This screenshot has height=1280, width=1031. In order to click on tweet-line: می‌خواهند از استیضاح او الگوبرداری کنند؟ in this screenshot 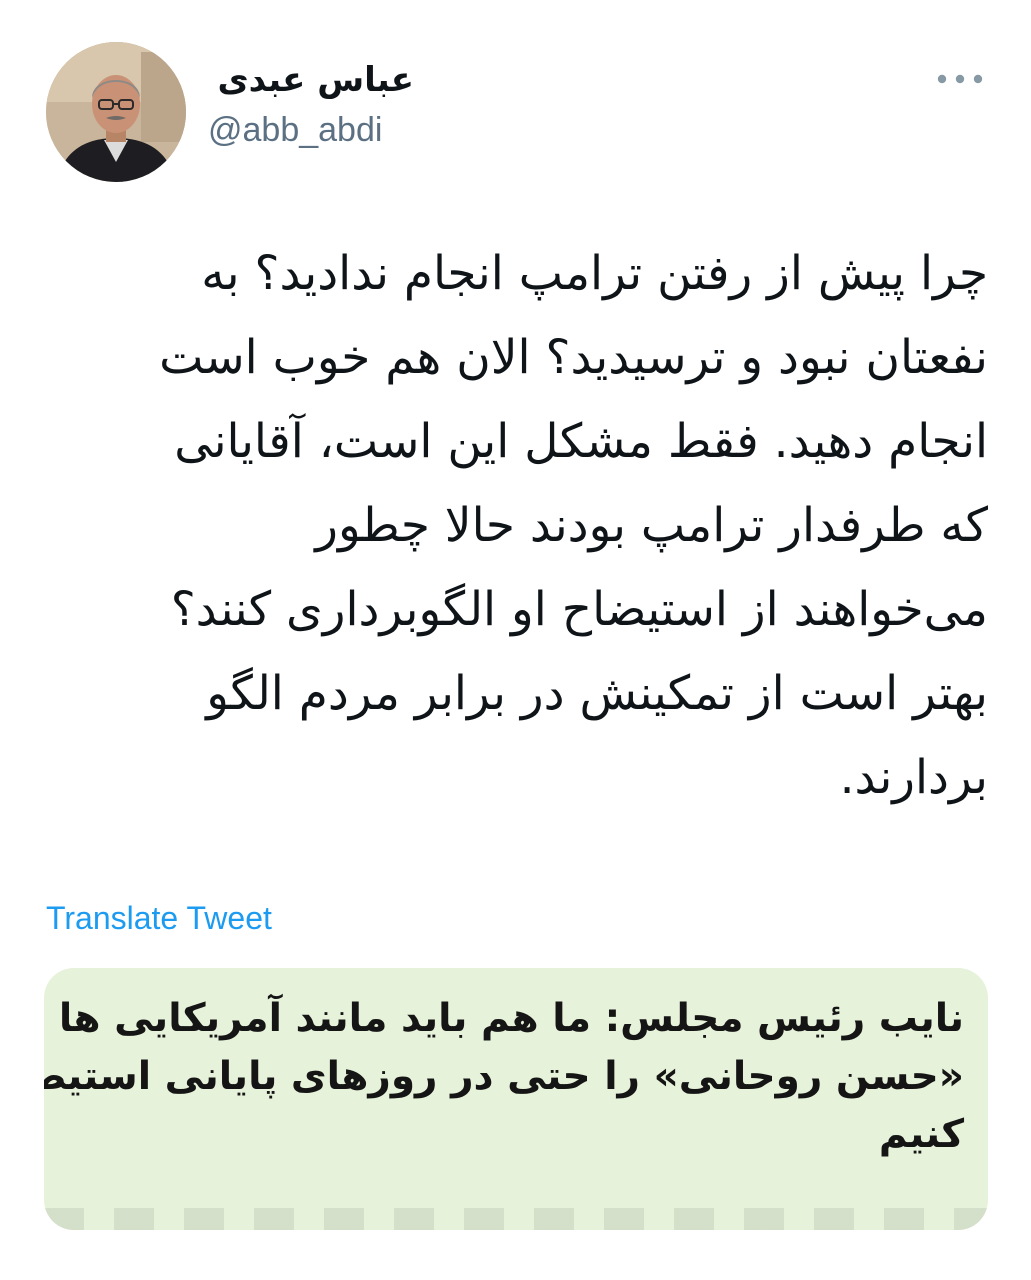, I will do `click(579, 609)`.